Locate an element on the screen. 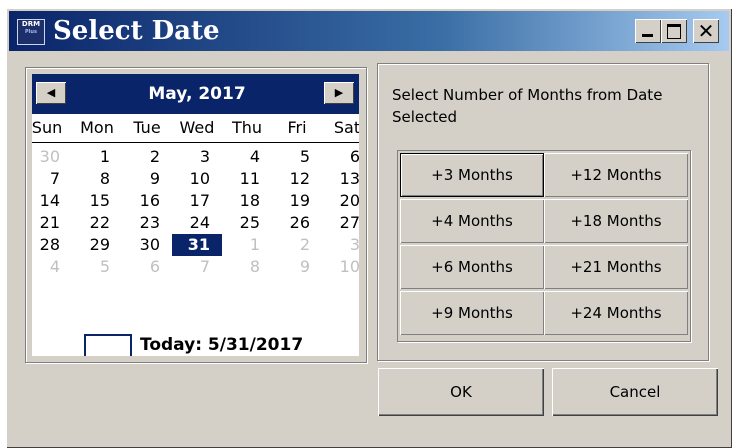 The width and height of the screenshot is (732, 448). window-title: Select Date is located at coordinates (136, 31).